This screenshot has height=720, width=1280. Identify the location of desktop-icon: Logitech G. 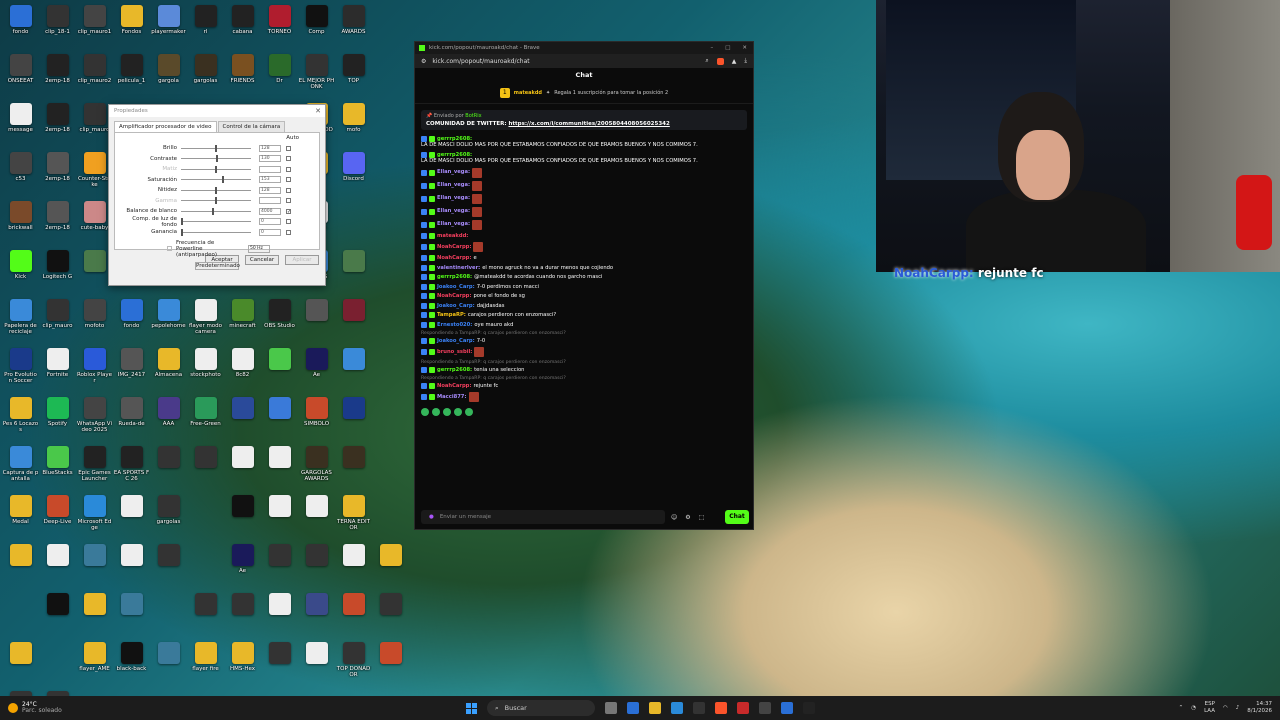
(57, 271).